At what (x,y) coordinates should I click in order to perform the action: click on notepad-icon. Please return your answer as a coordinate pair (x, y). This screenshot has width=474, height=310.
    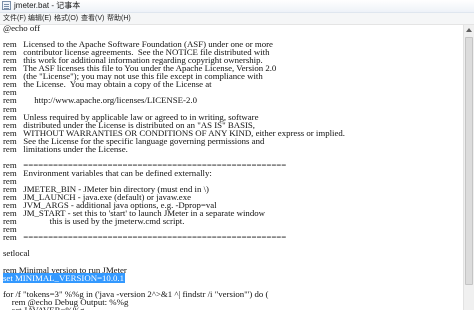
    Looking at the image, I should click on (6, 5).